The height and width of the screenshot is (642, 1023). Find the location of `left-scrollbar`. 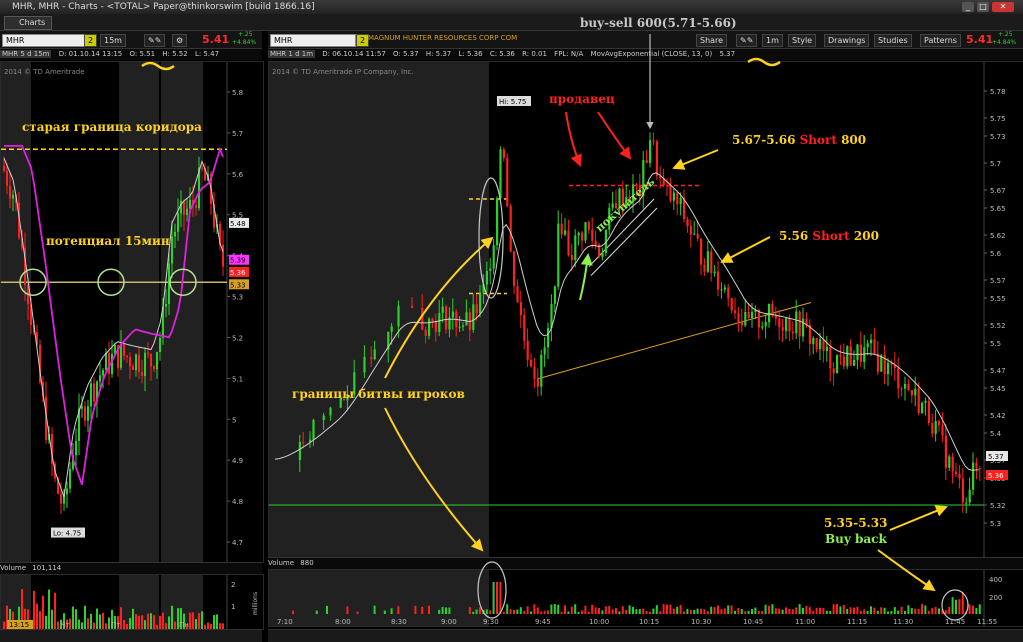

left-scrollbar is located at coordinates (131, 635).